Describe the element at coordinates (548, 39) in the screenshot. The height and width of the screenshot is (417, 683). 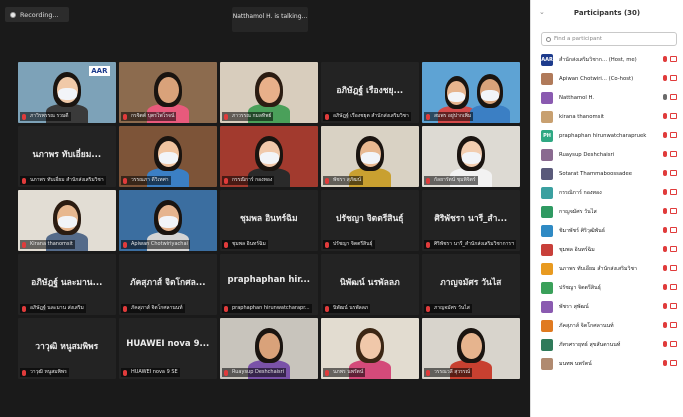
I see `search-icon` at that location.